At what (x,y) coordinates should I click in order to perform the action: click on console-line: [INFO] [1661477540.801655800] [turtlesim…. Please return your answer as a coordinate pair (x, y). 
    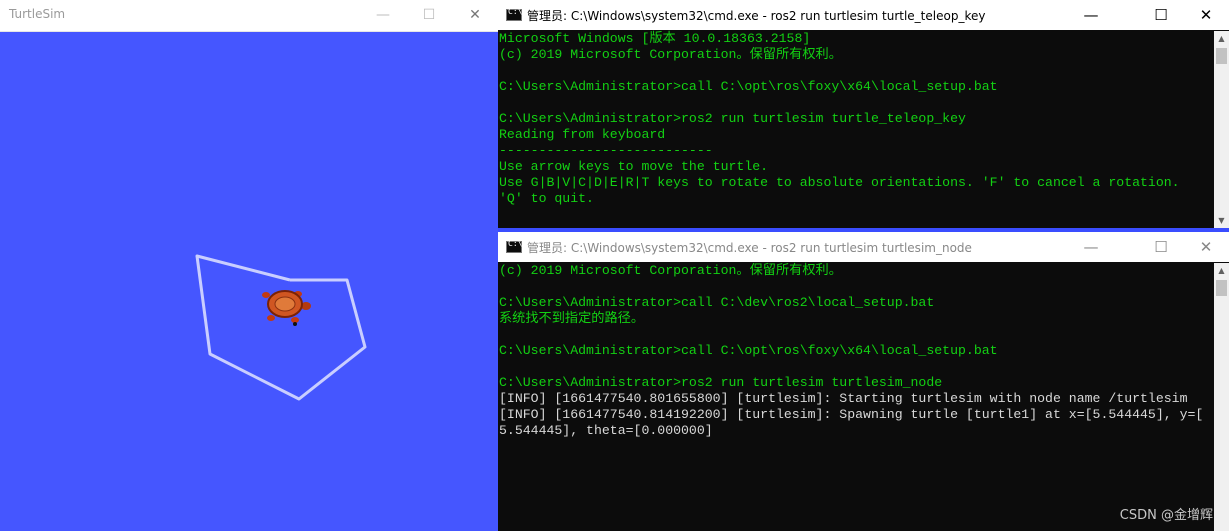
    Looking at the image, I should click on (843, 398).